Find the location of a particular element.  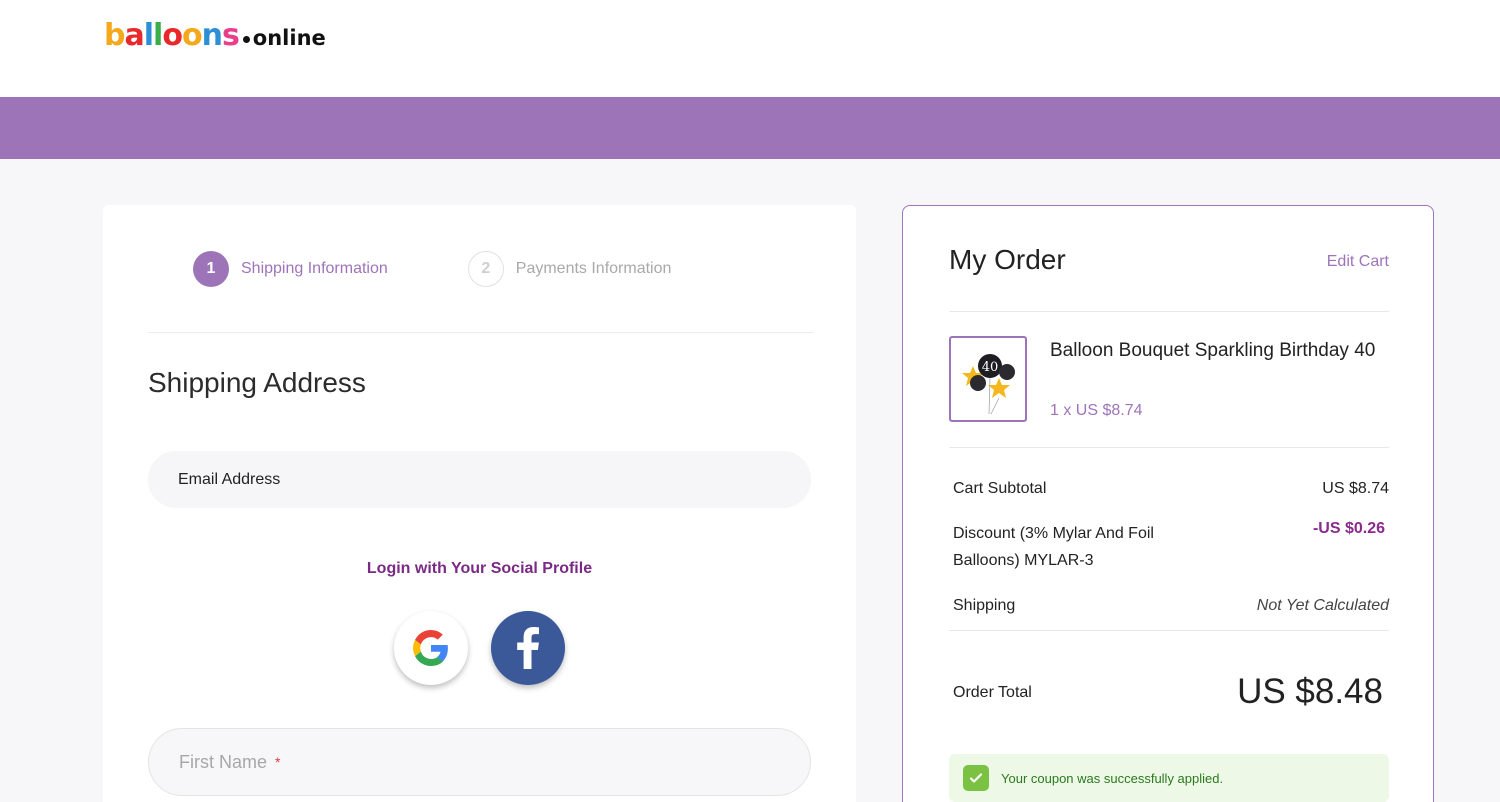

shipping-value: Not Yet Calculated is located at coordinates (1322, 605).